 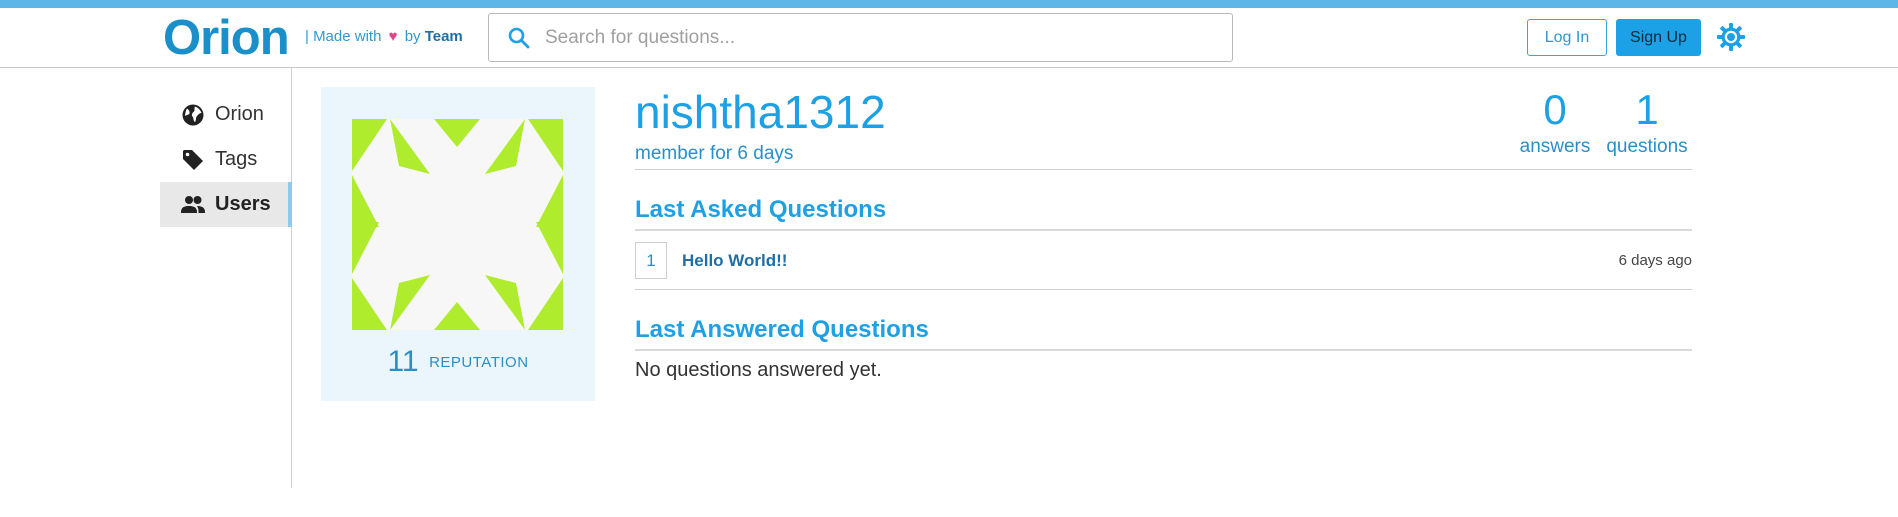 I want to click on login-button: Log In, so click(x=1567, y=37).